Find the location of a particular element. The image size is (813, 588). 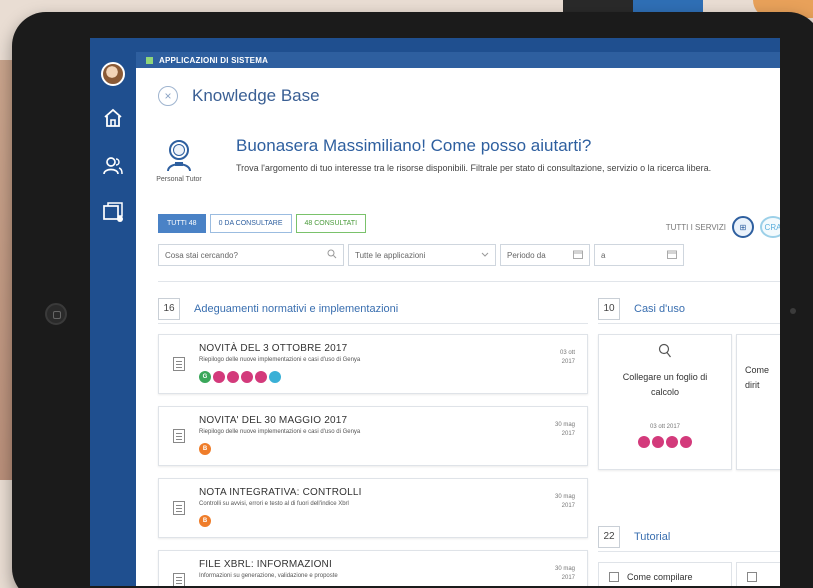

close-icon: × is located at coordinates (168, 96).